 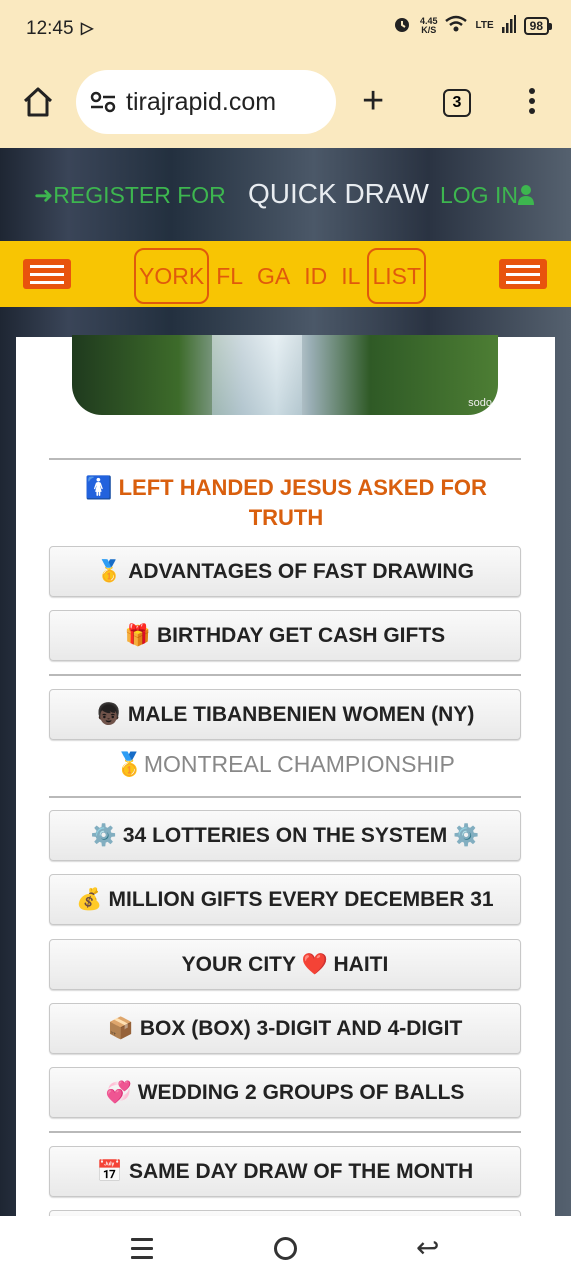 I want to click on back-icon: ↩, so click(x=427, y=1248).